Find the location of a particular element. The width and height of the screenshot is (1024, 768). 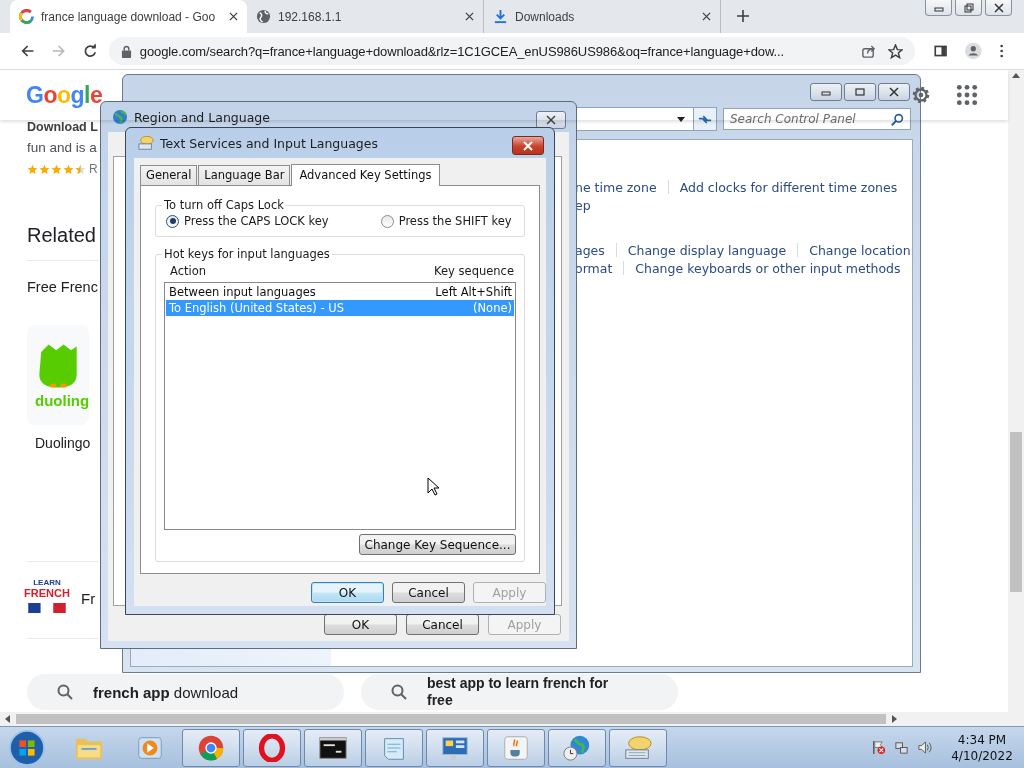

app-logo-text: duoling is located at coordinates (62, 400).